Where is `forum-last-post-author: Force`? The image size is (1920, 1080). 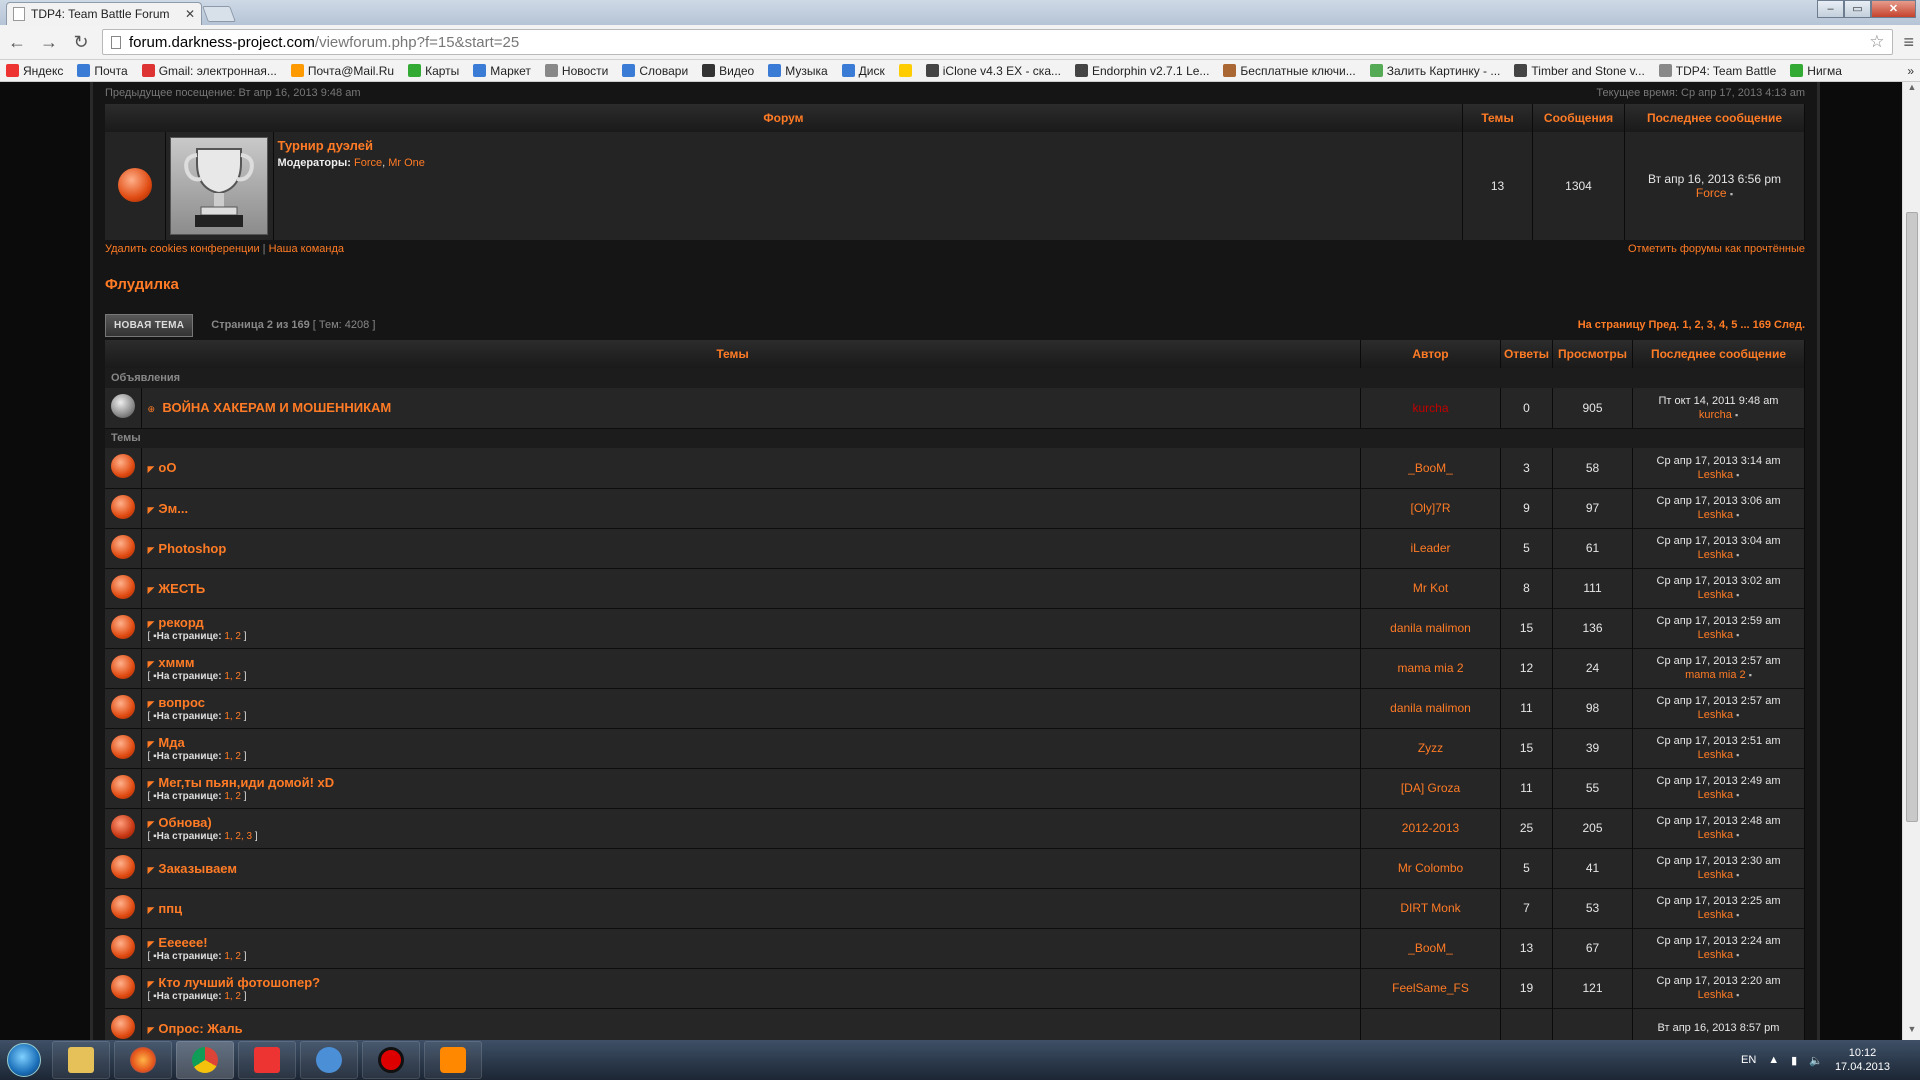 forum-last-post-author: Force is located at coordinates (1711, 193).